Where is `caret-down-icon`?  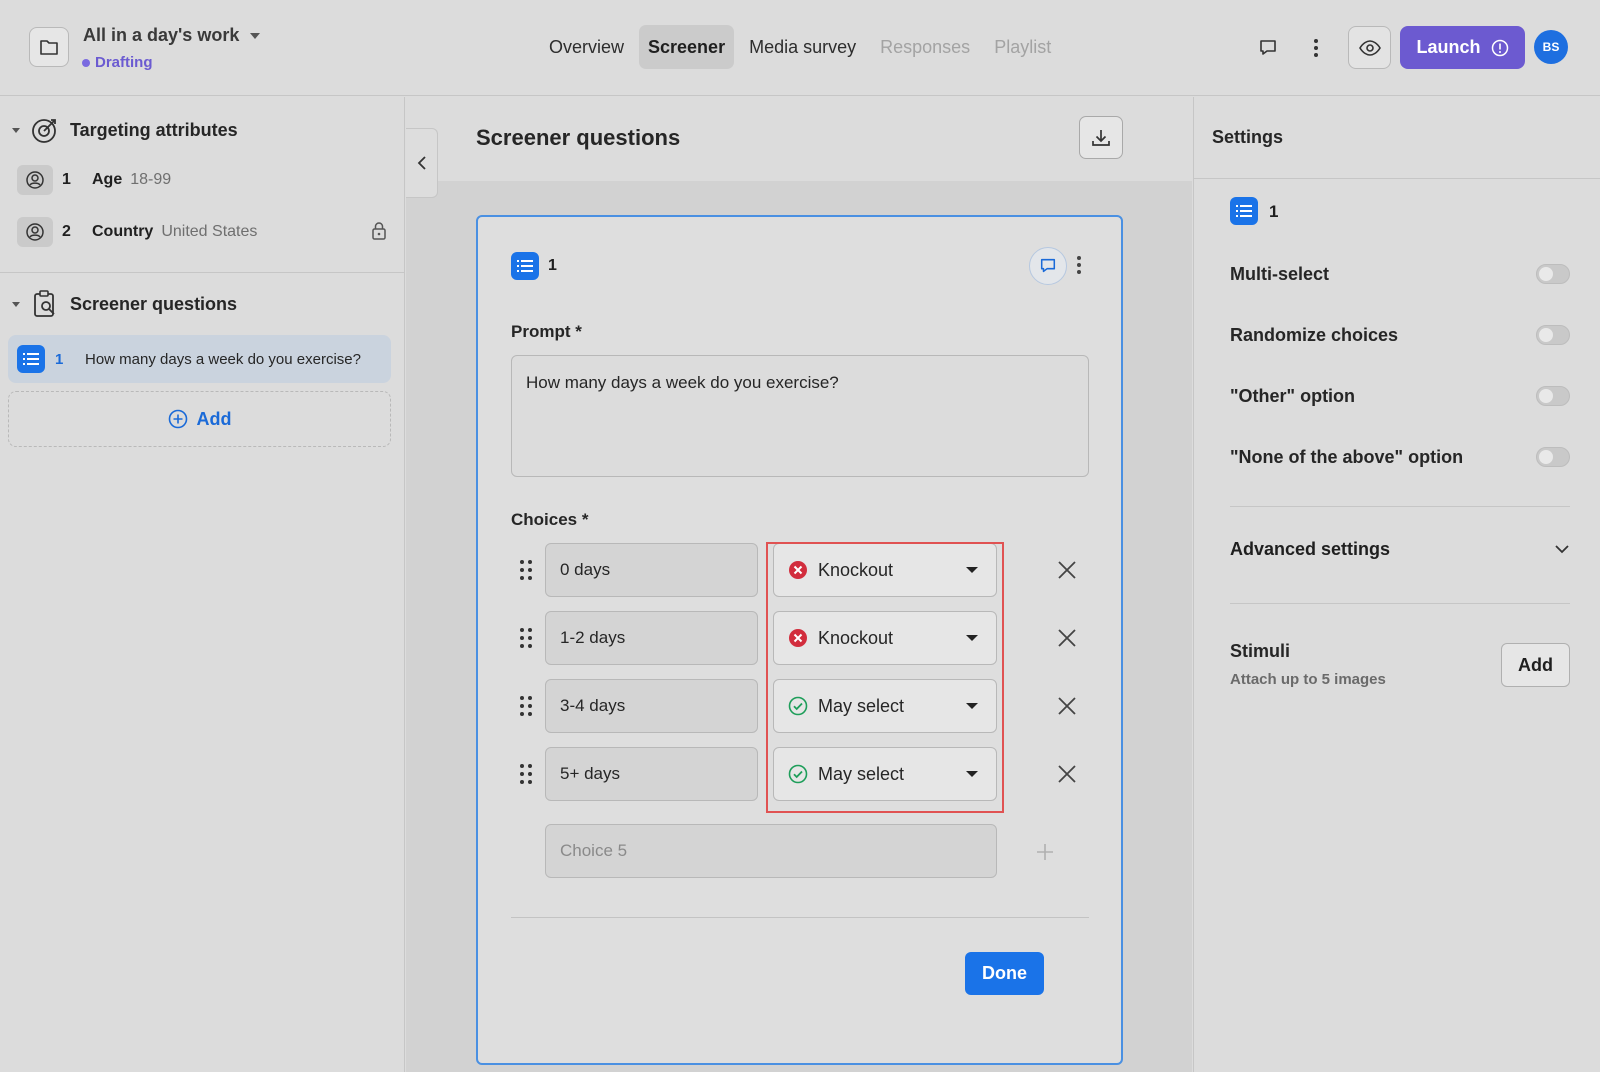 caret-down-icon is located at coordinates (16, 130).